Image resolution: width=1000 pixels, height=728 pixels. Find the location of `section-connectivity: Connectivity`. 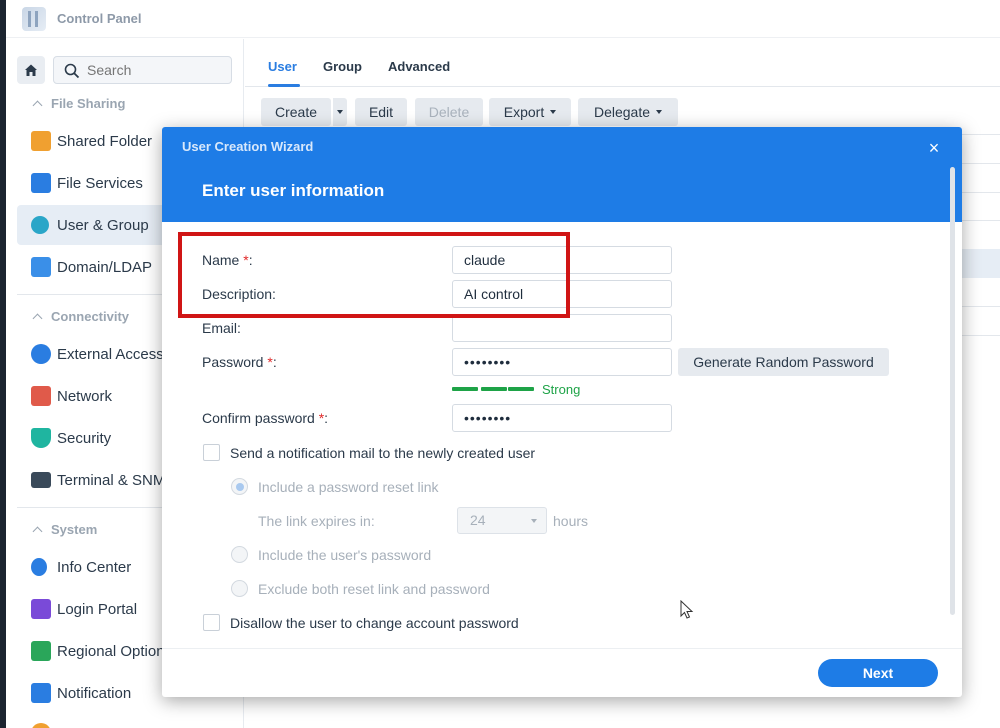

section-connectivity: Connectivity is located at coordinates (81, 316).